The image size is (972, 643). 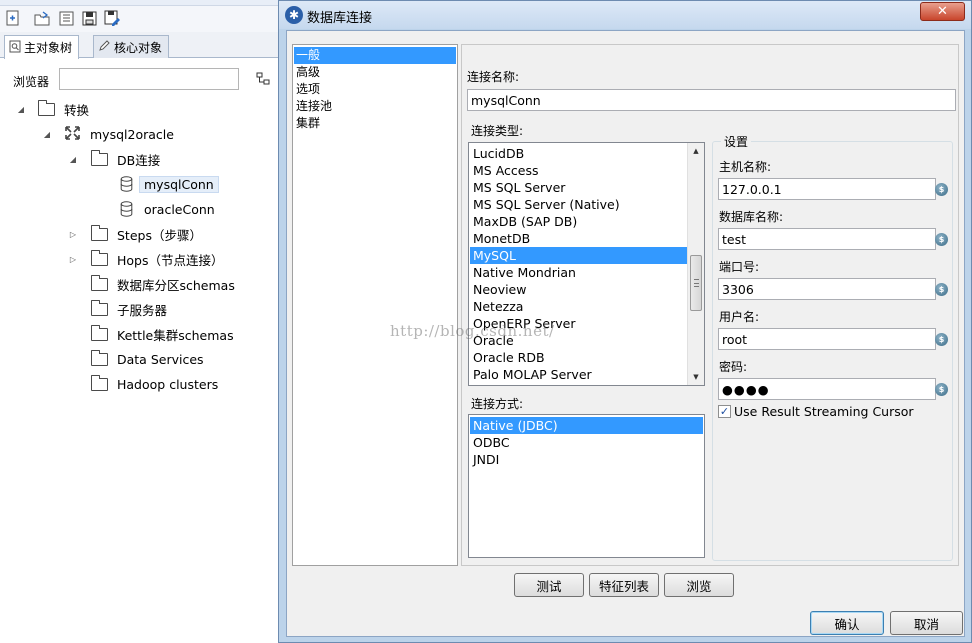 What do you see at coordinates (63, 109) in the screenshot?
I see `tree-node-transformations: 转换` at bounding box center [63, 109].